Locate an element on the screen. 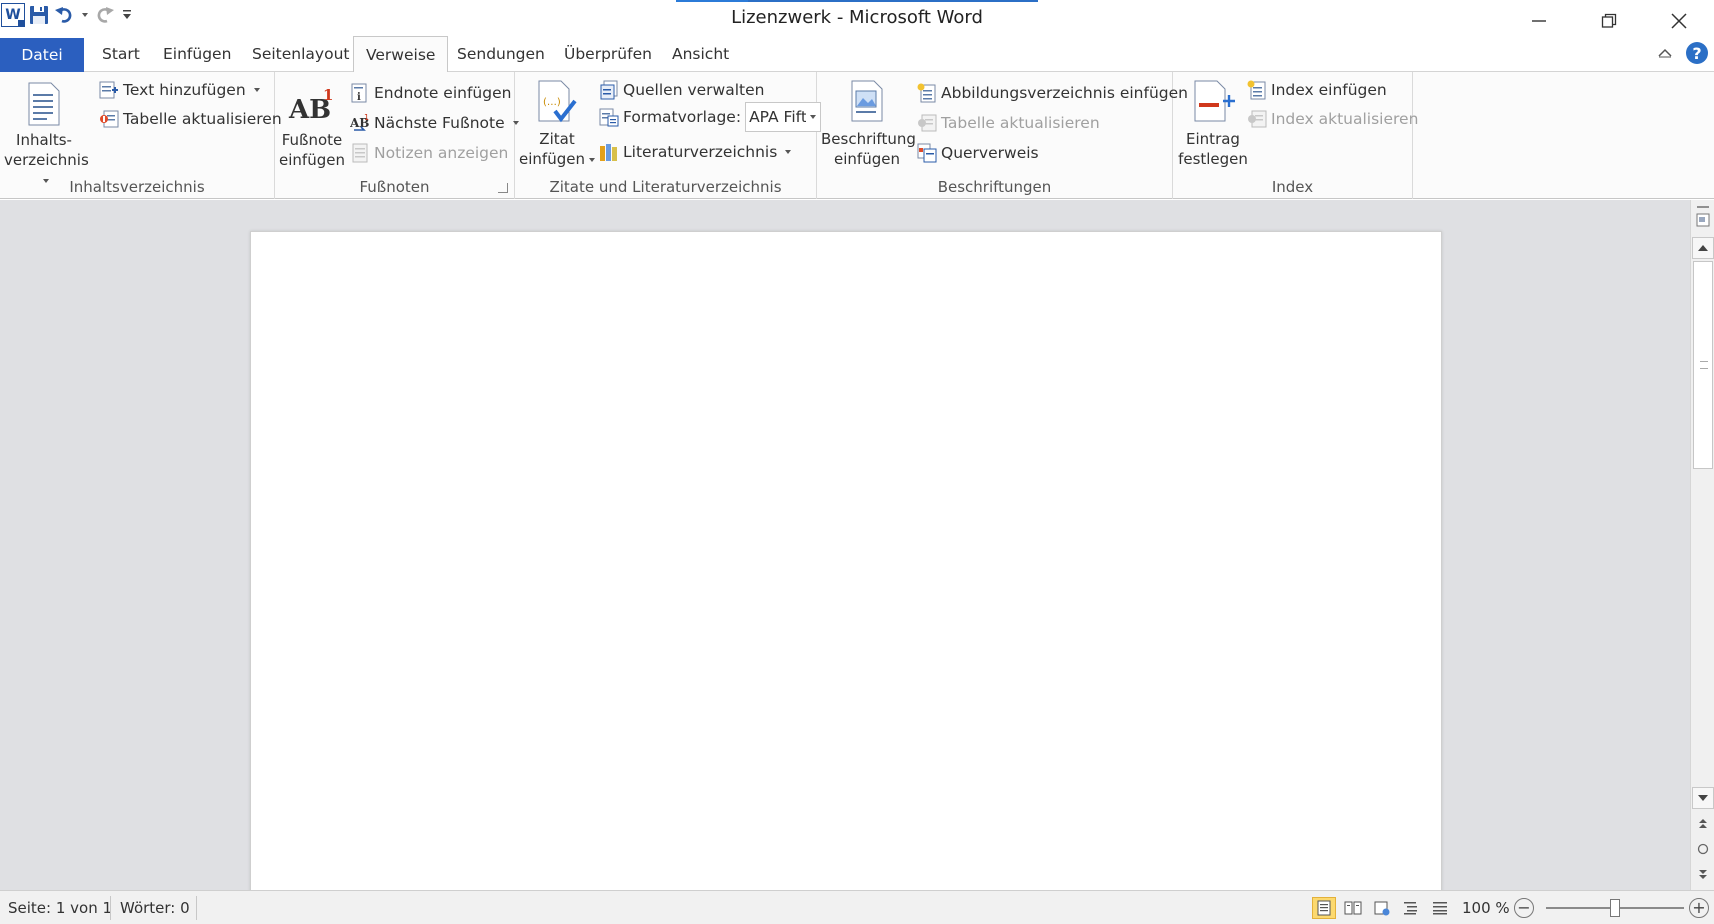  insert-table-of-figures-button: Abbildungsverzeichnis einfügen is located at coordinates (1052, 93).